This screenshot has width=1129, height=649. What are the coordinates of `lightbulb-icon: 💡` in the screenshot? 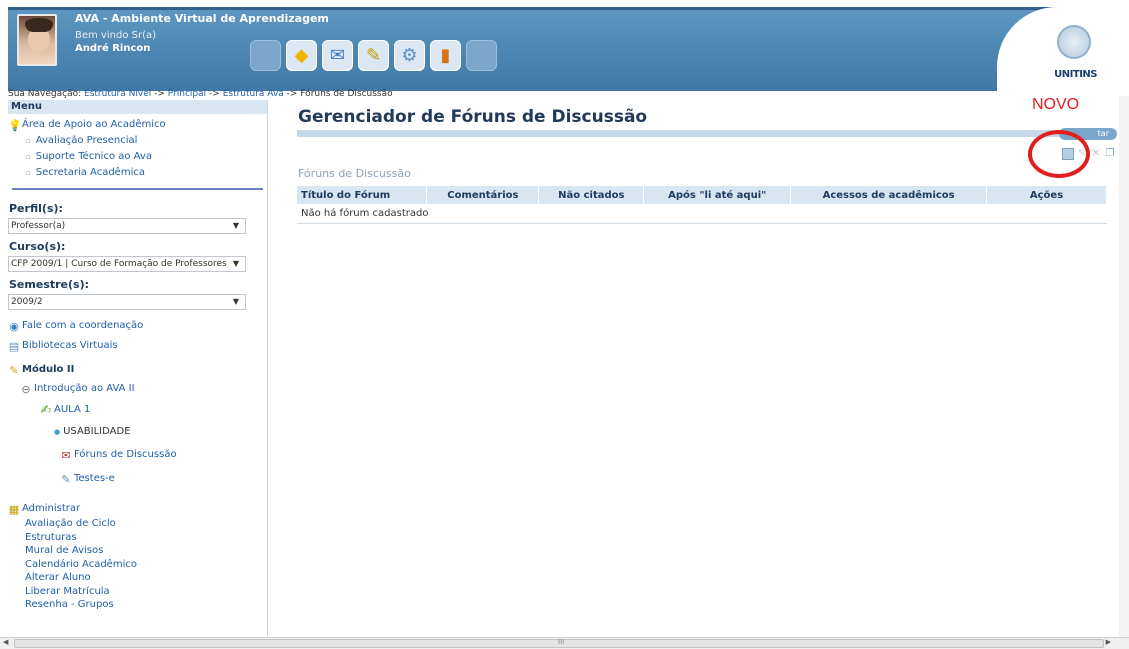 It's located at (15, 125).